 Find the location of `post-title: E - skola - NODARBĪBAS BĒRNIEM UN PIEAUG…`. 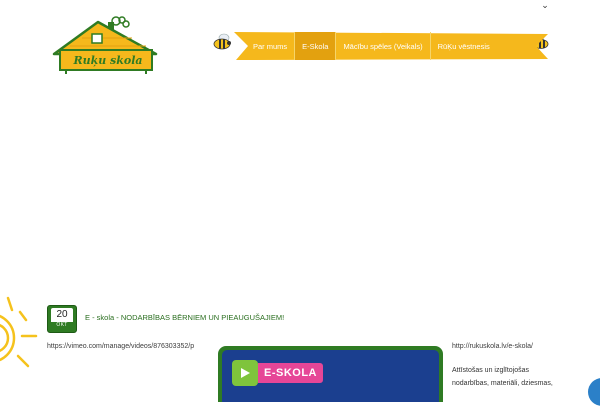

post-title: E - skola - NODARBĪBAS BĒRNIEM UN PIEAUG… is located at coordinates (184, 317).